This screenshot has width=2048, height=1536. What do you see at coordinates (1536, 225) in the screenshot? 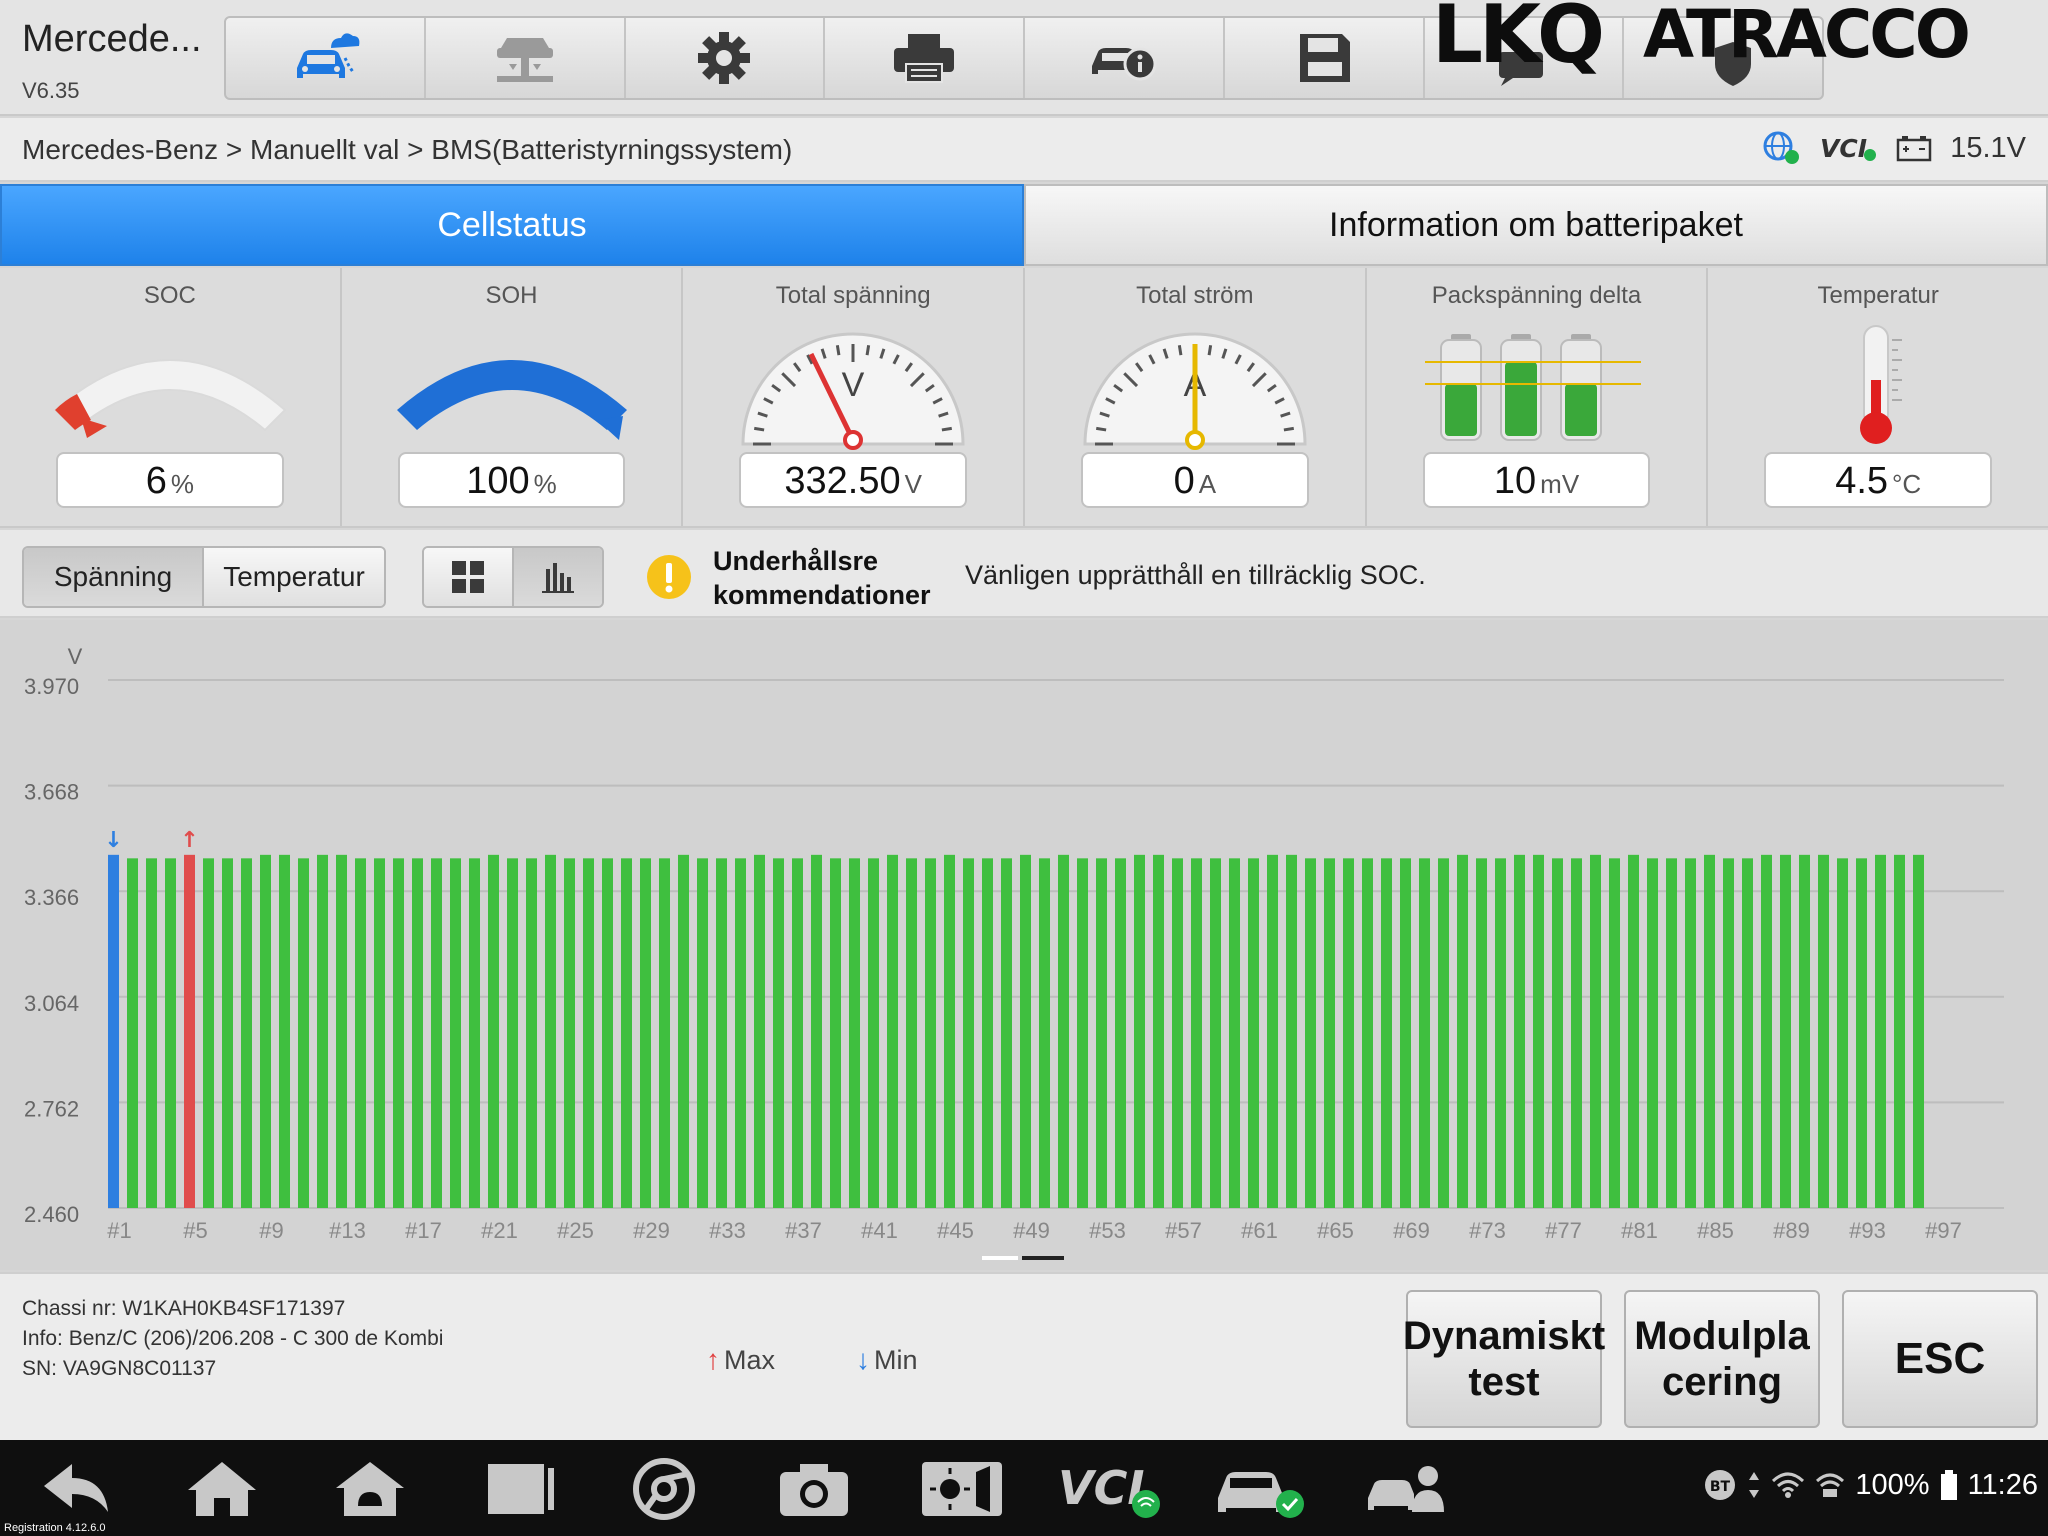
I see `tab-battery-pack-info: Information om batteripaket` at bounding box center [1536, 225].